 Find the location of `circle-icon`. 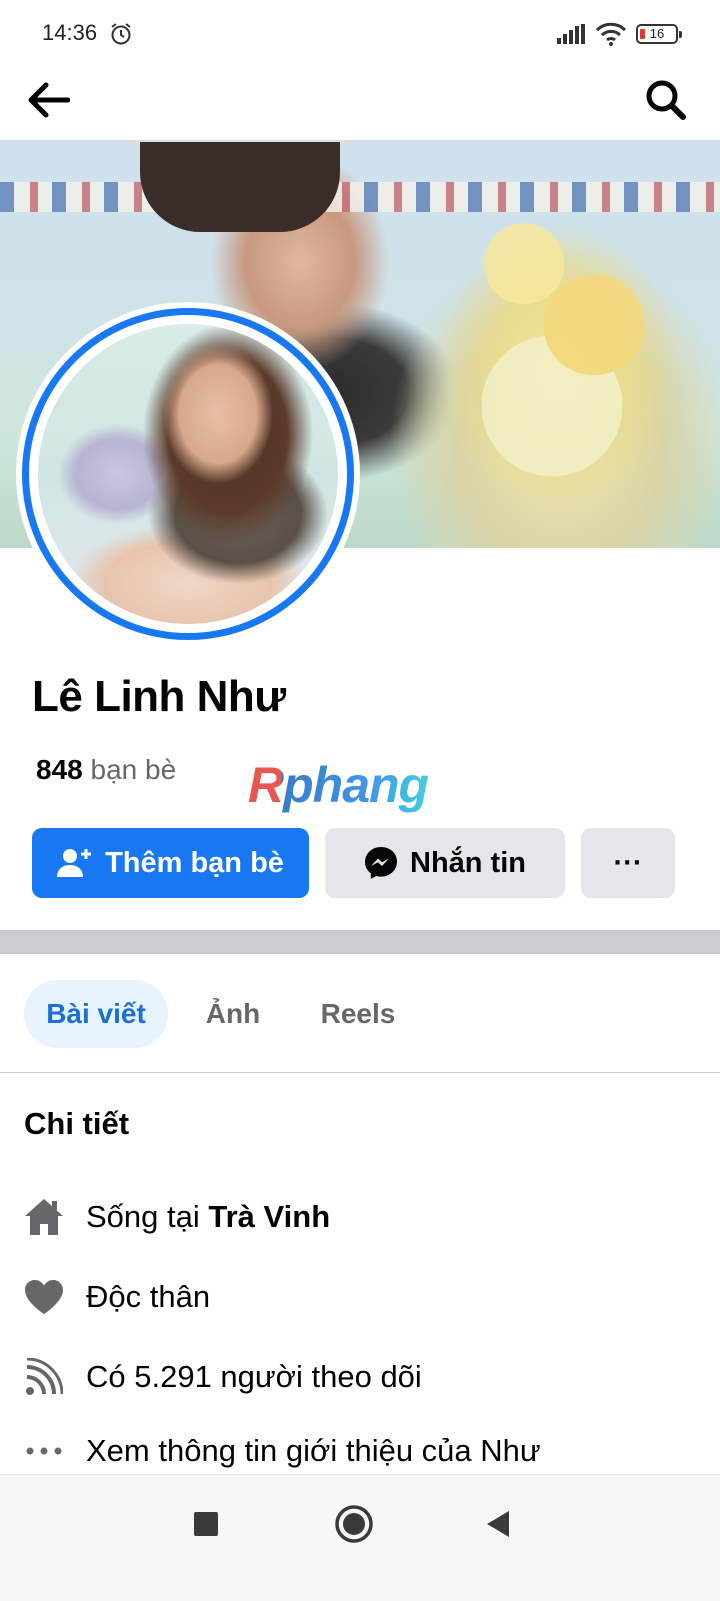

circle-icon is located at coordinates (354, 1524).